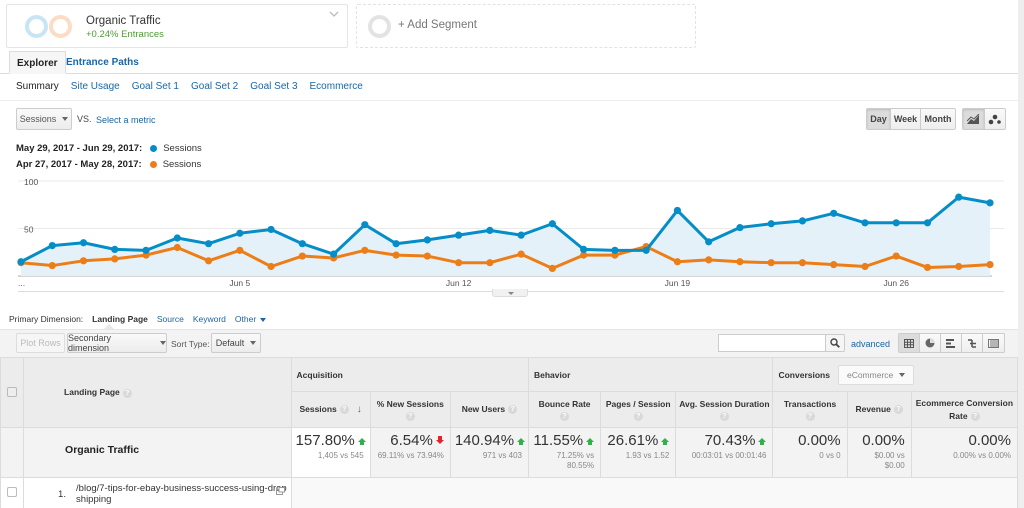  I want to click on column-header-new-sessions: % New Sessions?, so click(410, 409).